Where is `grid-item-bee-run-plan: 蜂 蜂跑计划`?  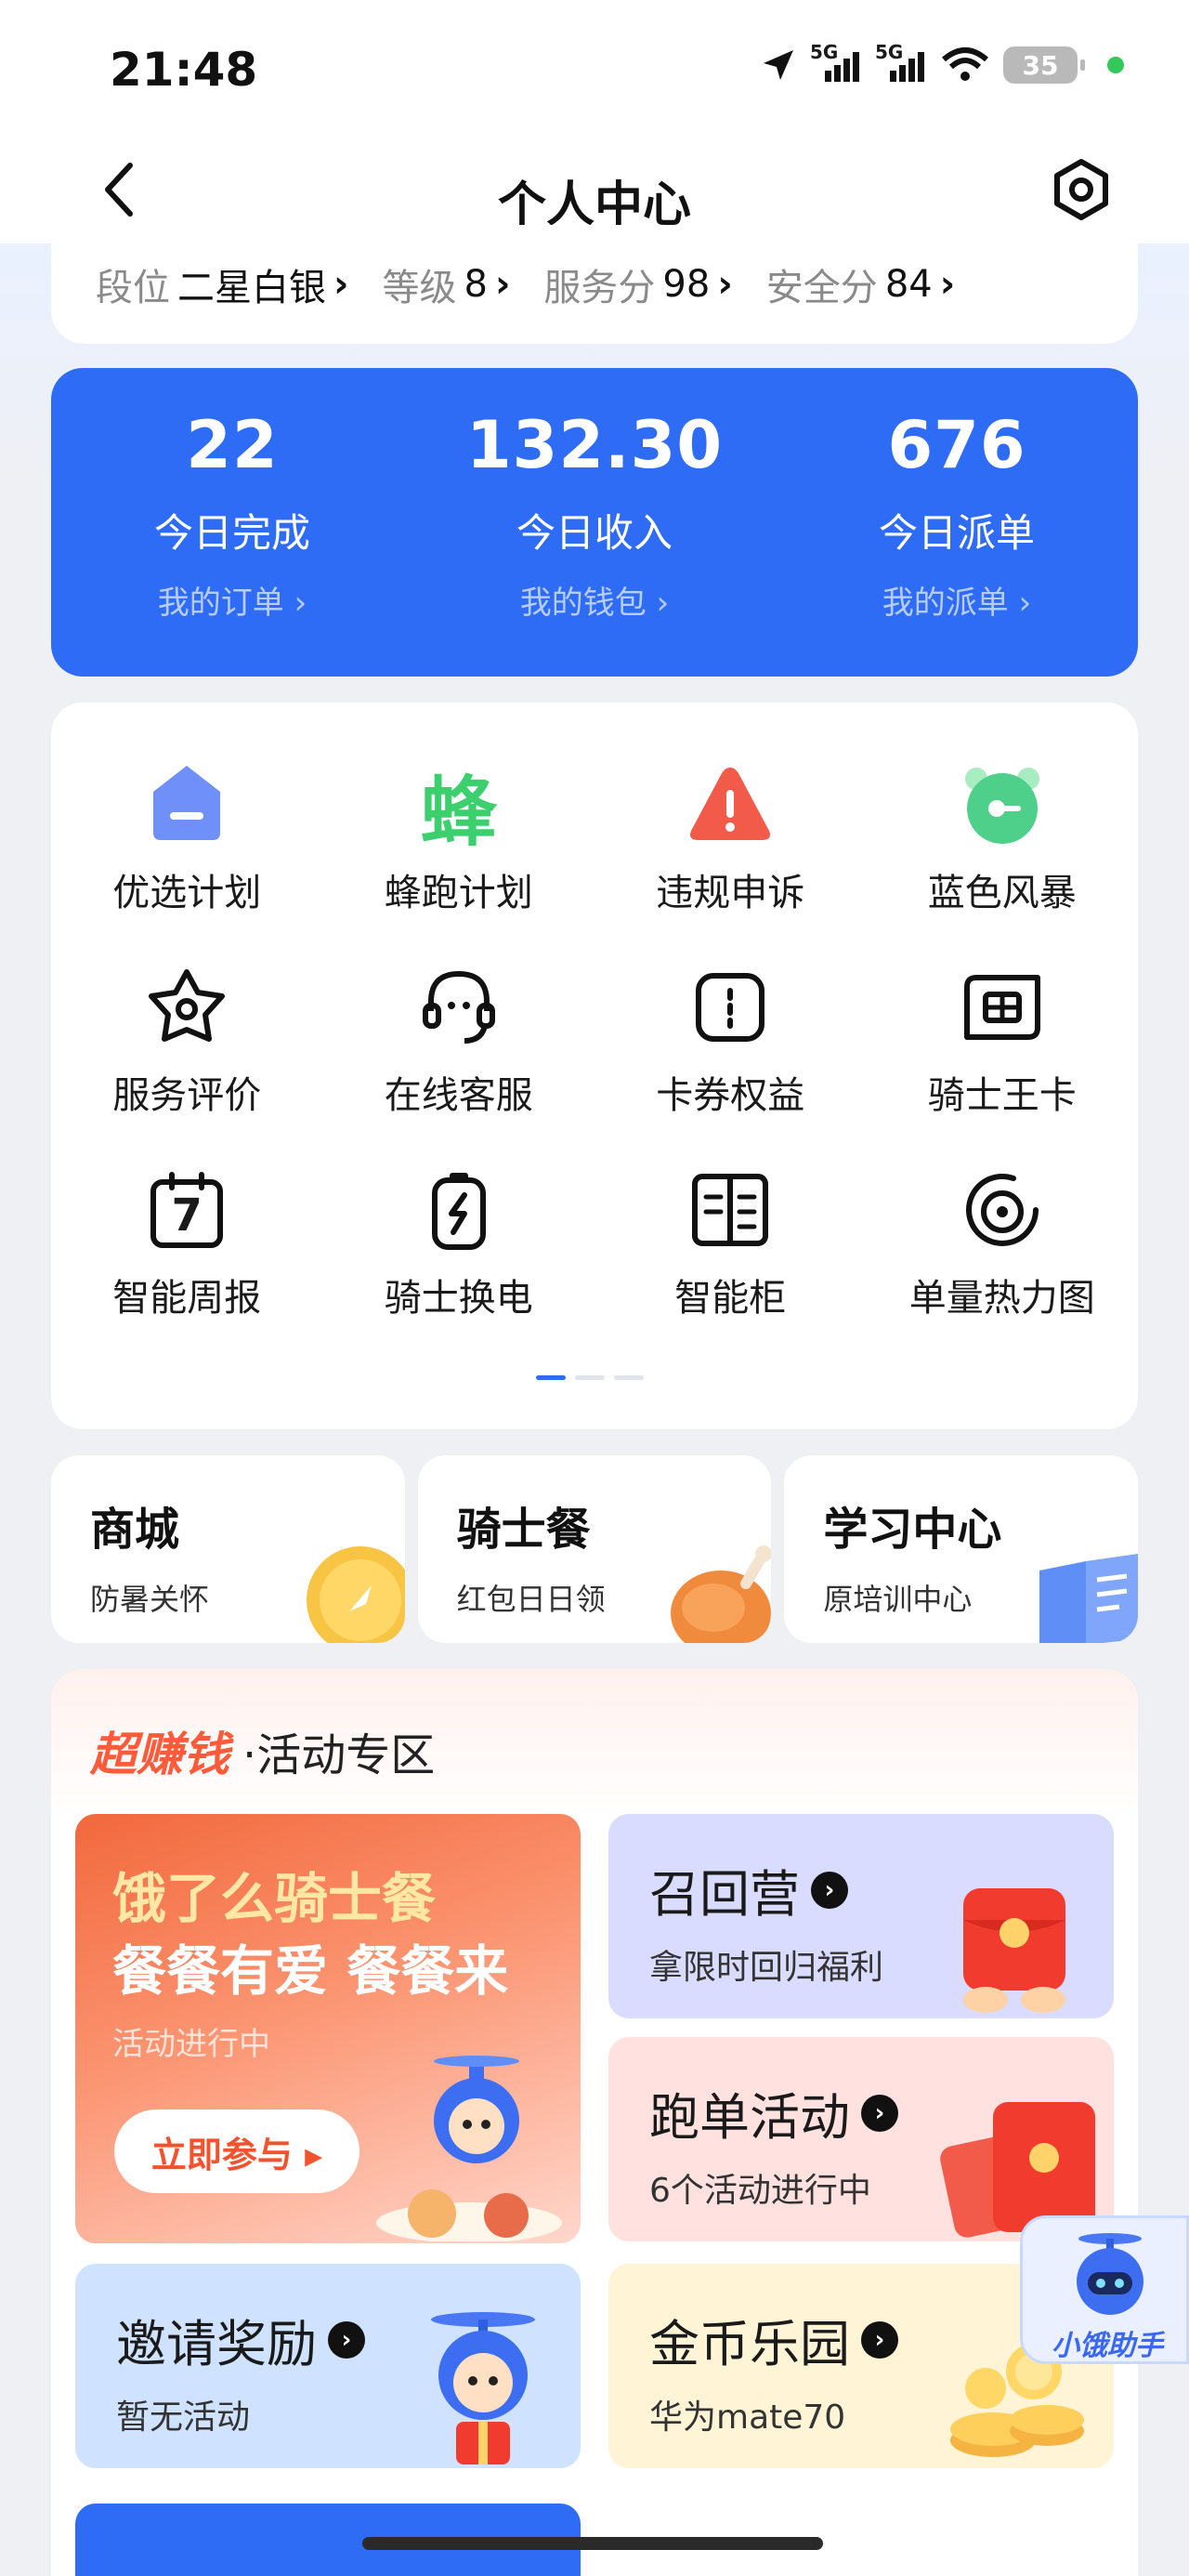 grid-item-bee-run-plan: 蜂 蜂跑计划 is located at coordinates (459, 837).